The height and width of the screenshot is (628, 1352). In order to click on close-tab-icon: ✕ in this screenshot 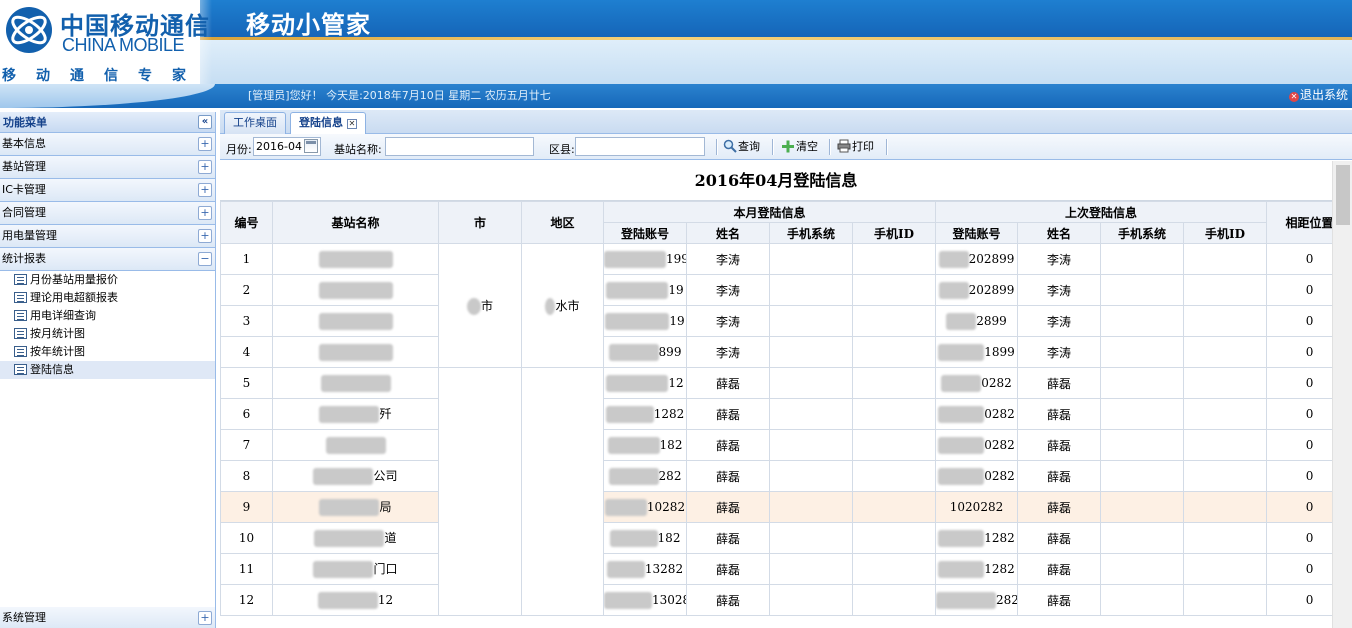, I will do `click(352, 124)`.